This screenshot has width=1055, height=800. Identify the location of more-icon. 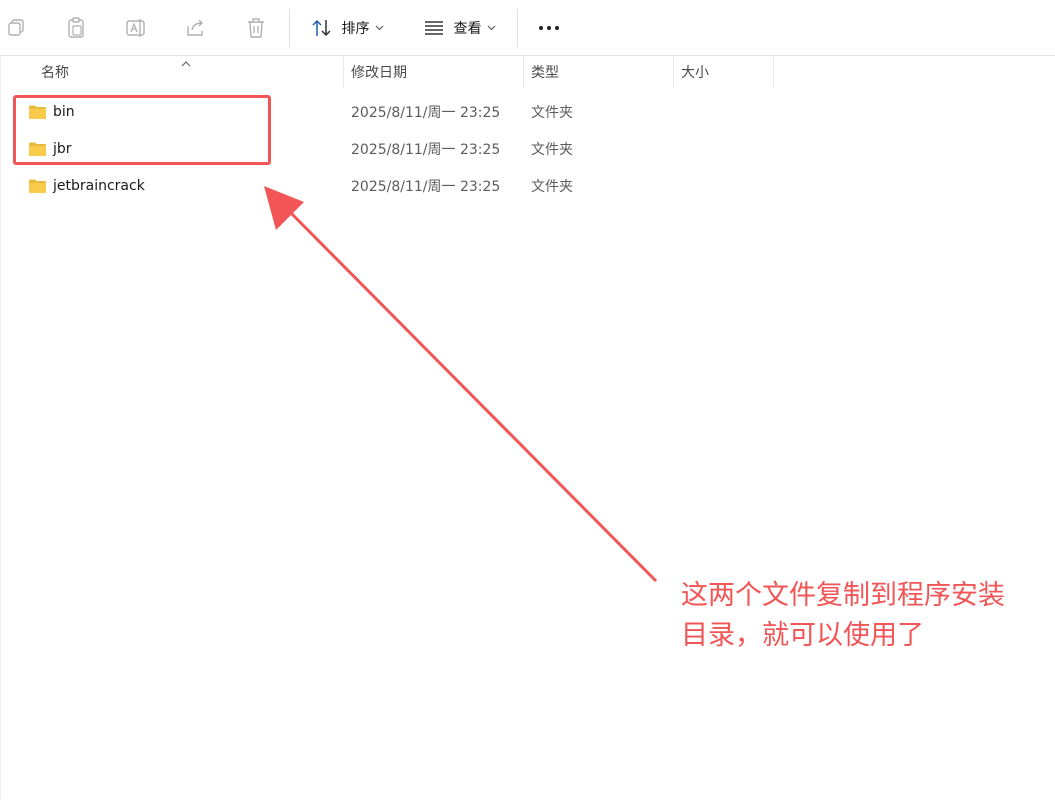
(549, 28).